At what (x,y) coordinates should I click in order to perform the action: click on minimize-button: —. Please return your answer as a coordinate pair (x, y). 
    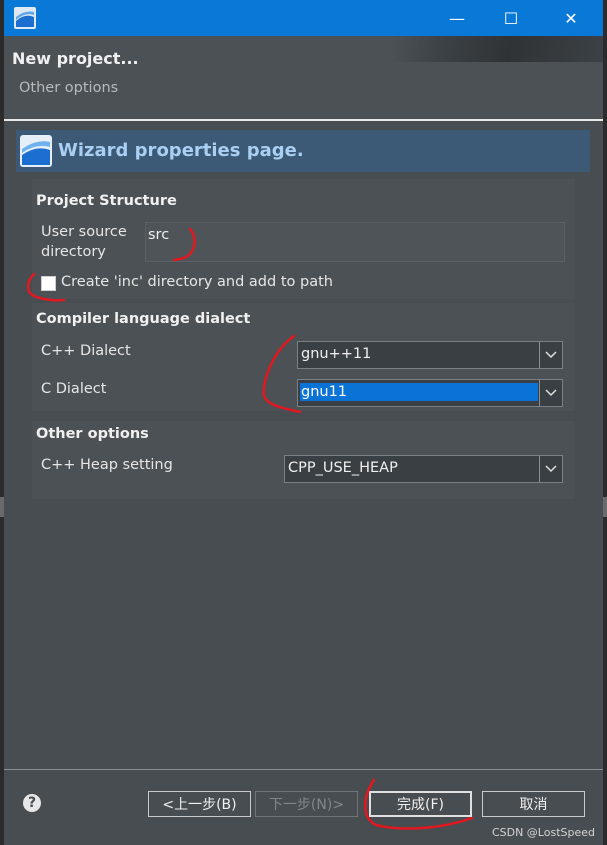
    Looking at the image, I should click on (457, 18).